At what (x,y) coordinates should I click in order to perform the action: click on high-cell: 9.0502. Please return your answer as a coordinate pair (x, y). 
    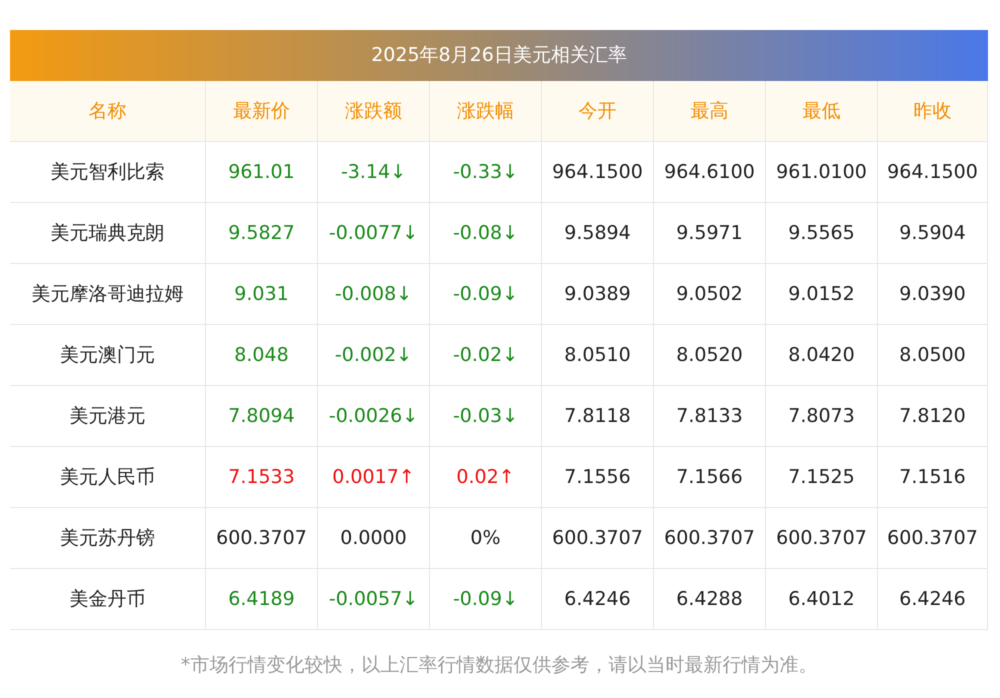
    Looking at the image, I should click on (709, 294).